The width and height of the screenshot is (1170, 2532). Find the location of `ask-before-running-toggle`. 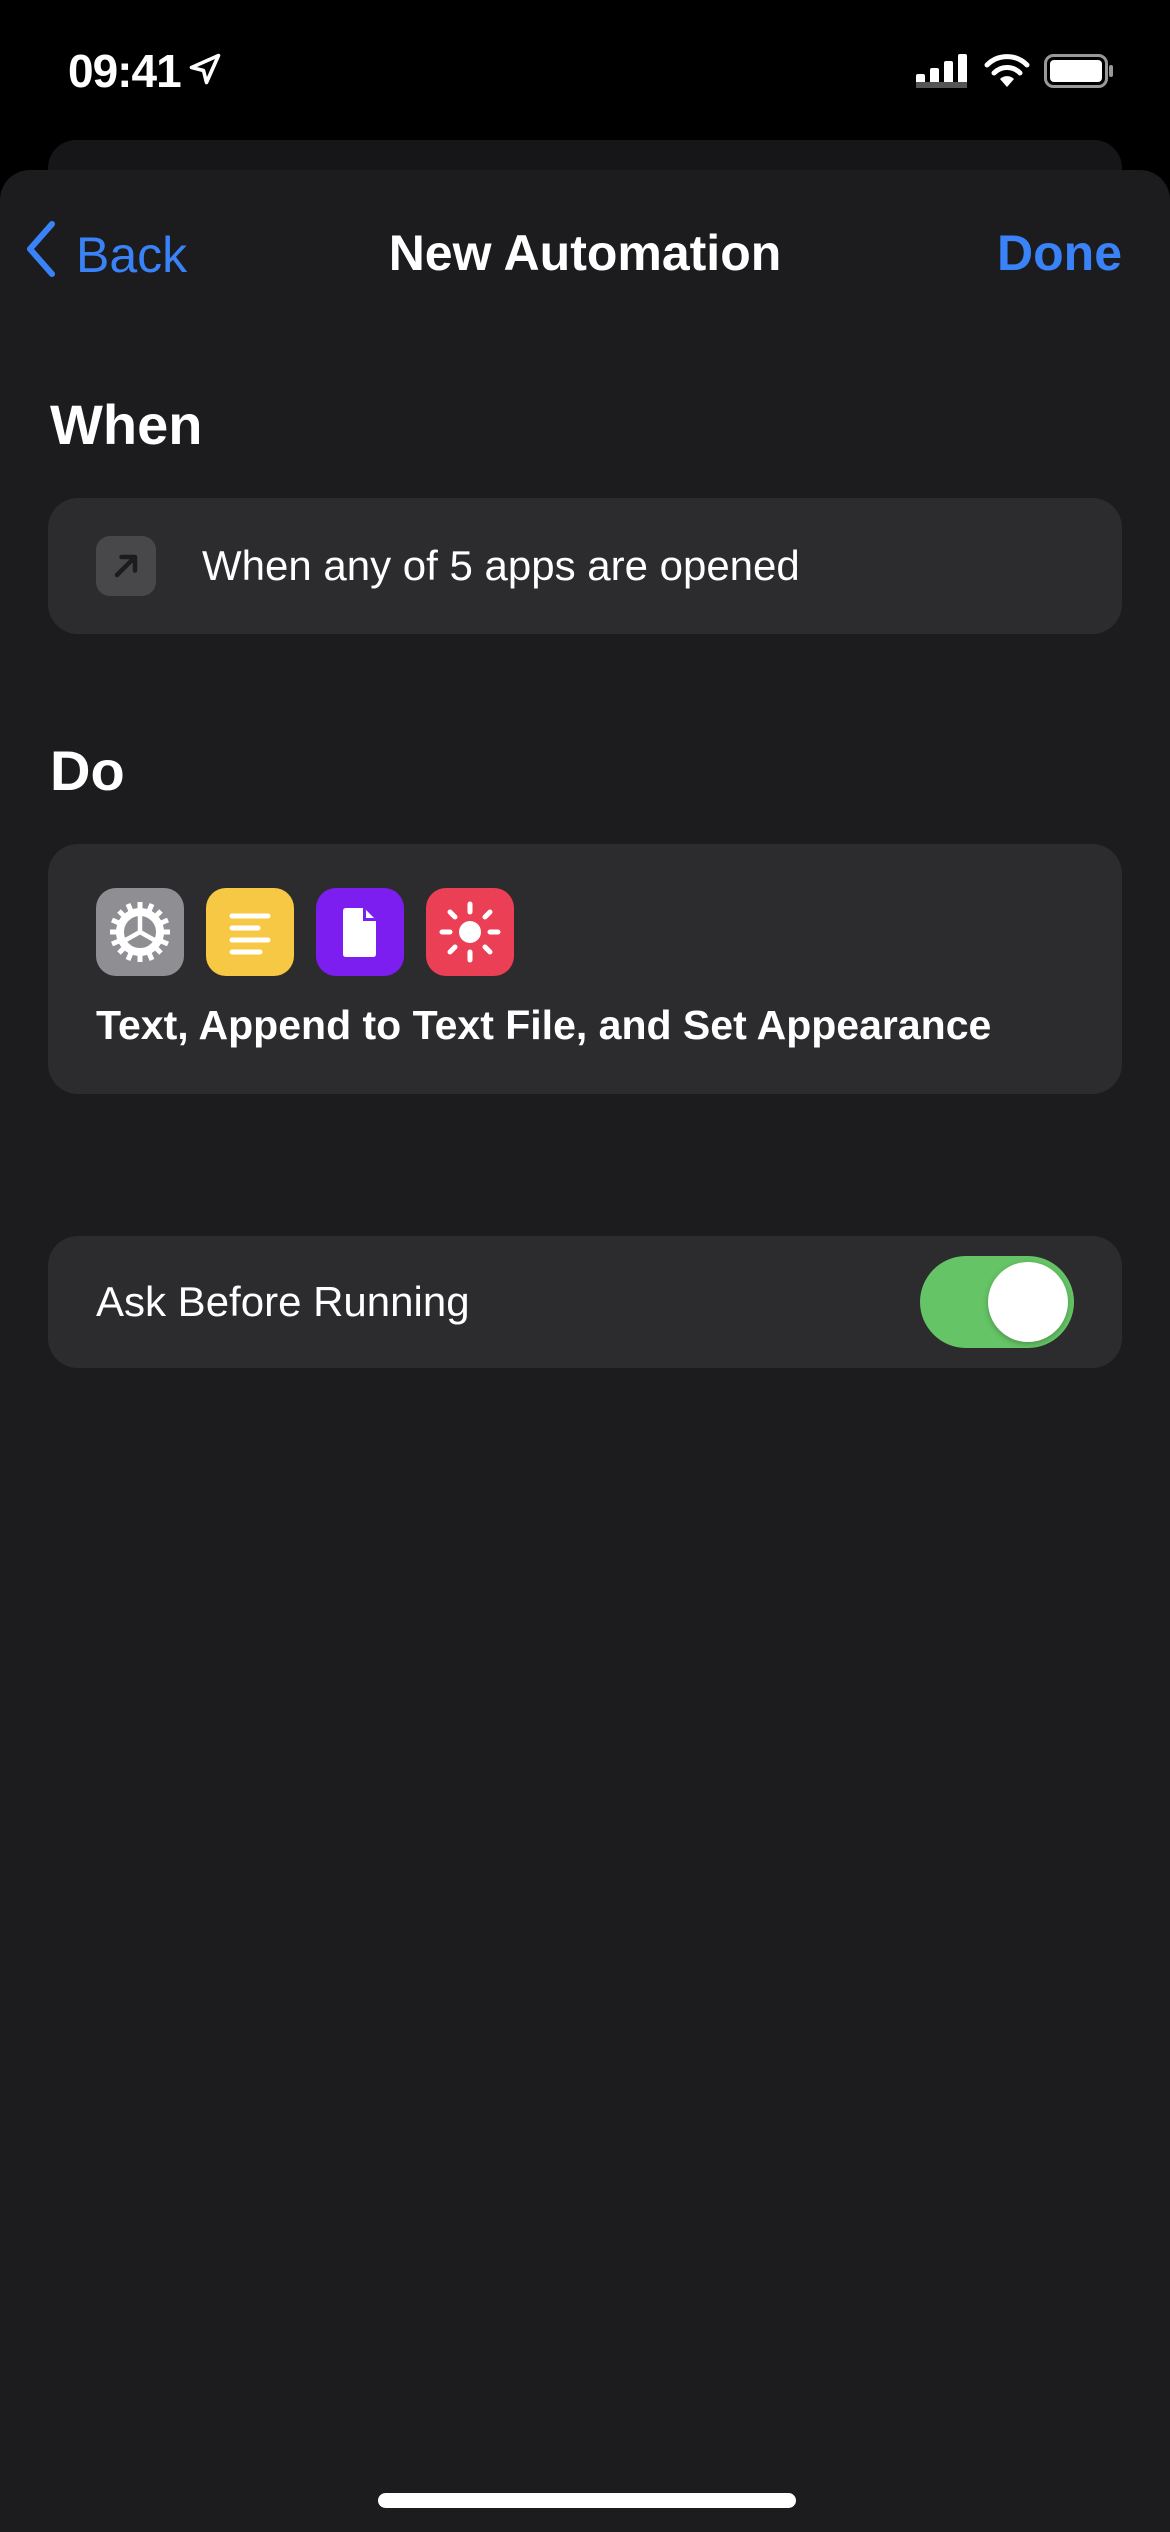

ask-before-running-toggle is located at coordinates (997, 1302).